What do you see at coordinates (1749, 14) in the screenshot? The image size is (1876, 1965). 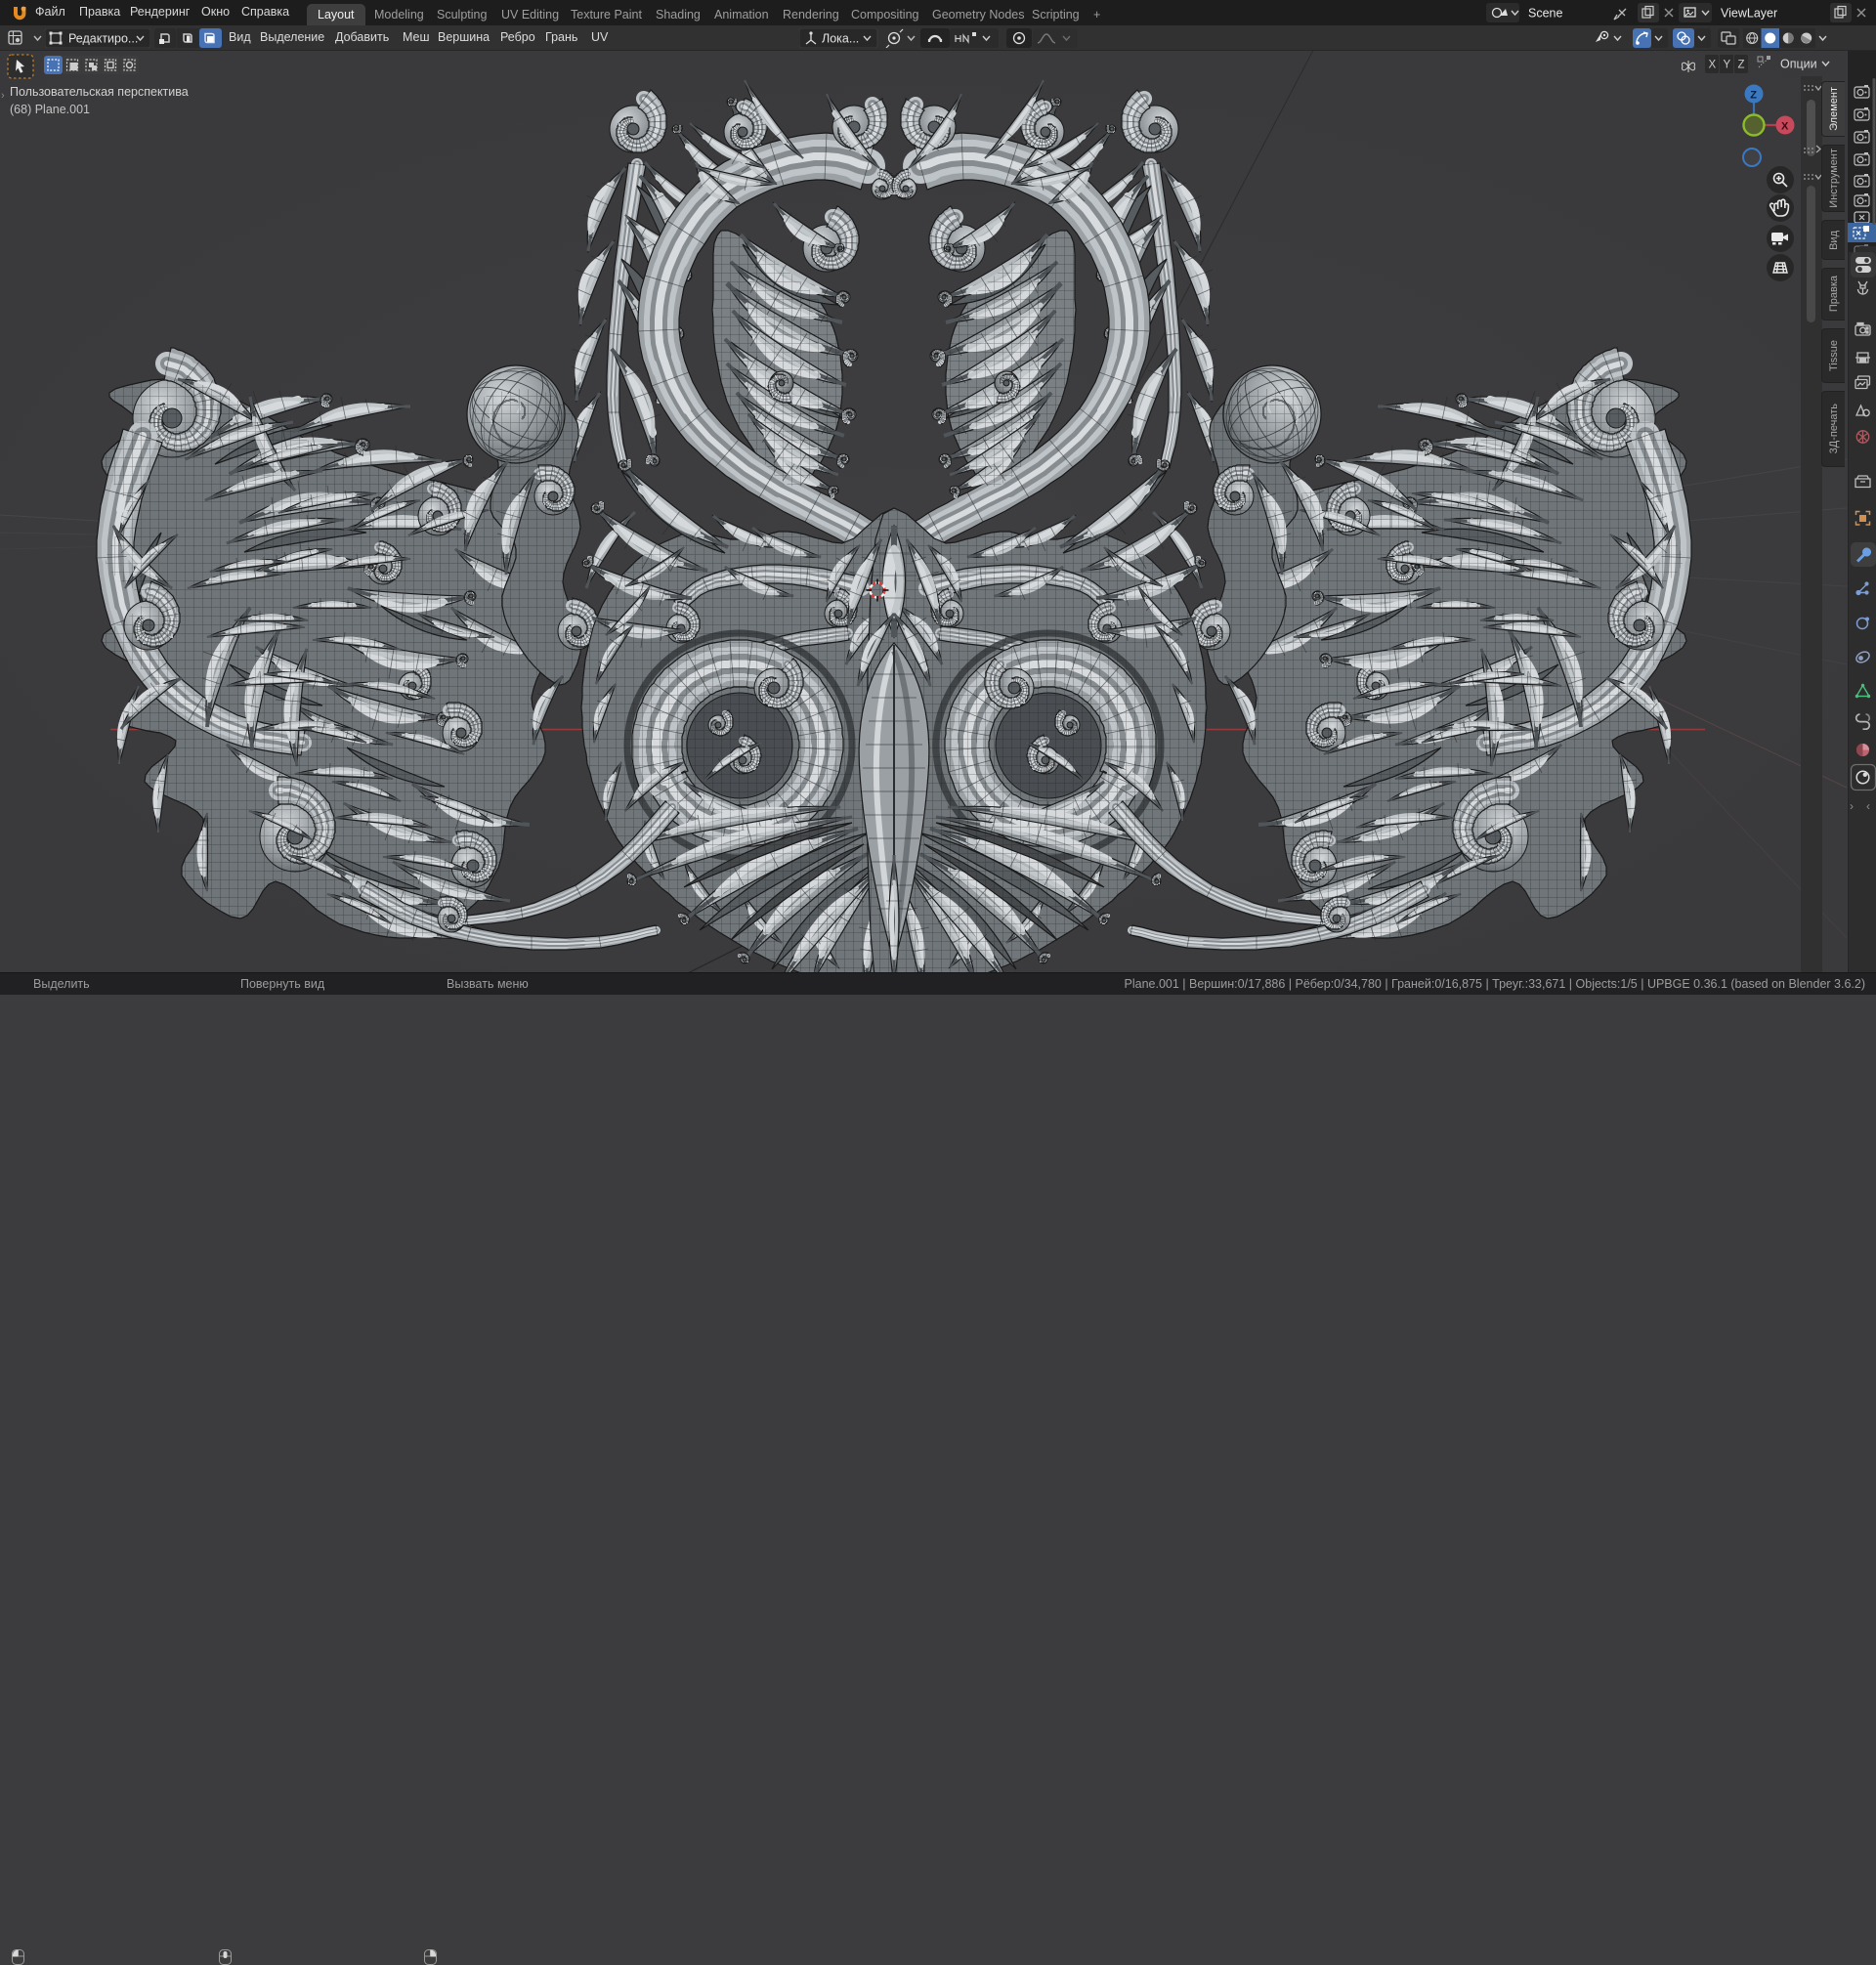 I see `svg-text: ViewLayer` at bounding box center [1749, 14].